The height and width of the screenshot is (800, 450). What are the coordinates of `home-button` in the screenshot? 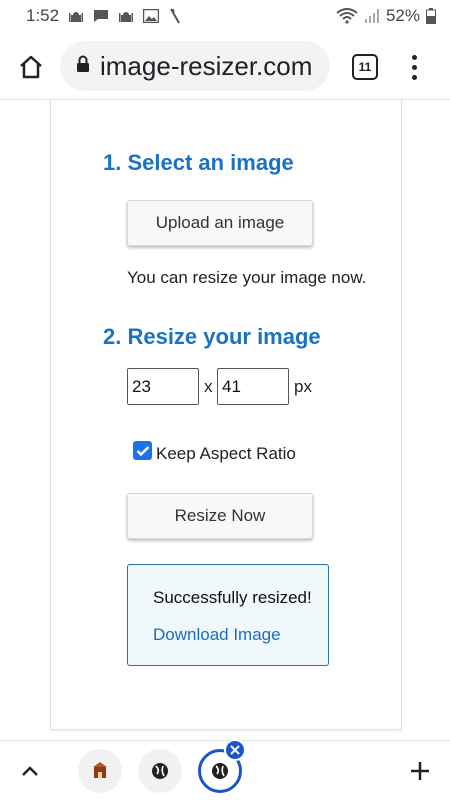 It's located at (31, 67).